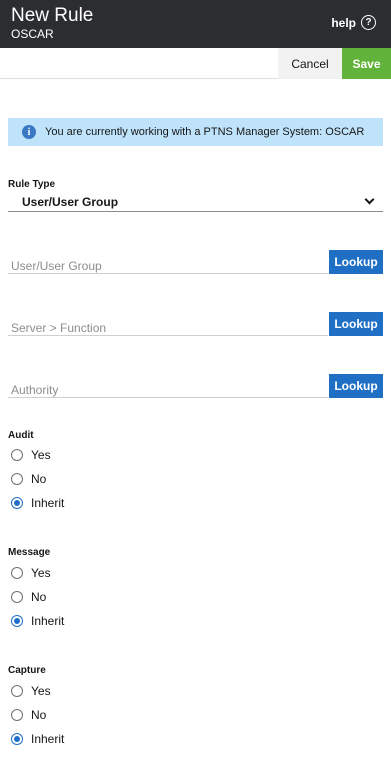 The height and width of the screenshot is (767, 391). Describe the element at coordinates (368, 22) in the screenshot. I see `question-circle-icon: ?` at that location.